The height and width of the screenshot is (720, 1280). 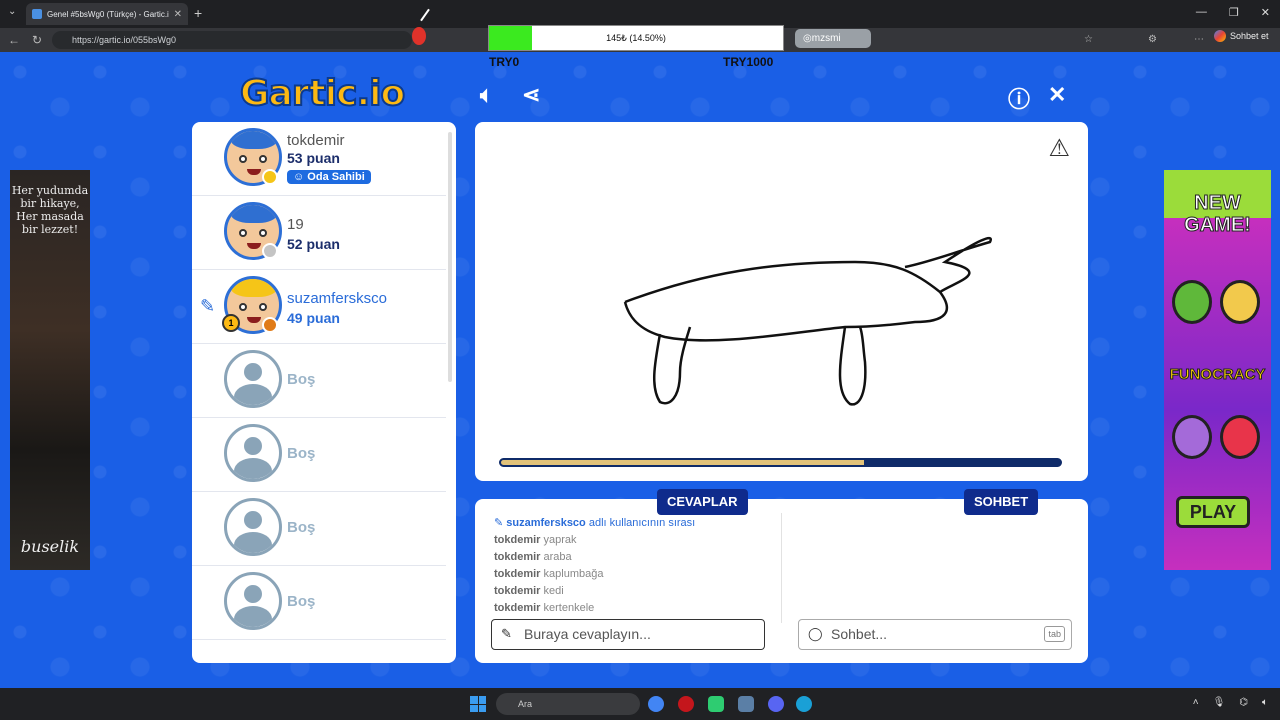 What do you see at coordinates (1001, 502) in the screenshot?
I see `tab-chat: SOHBET` at bounding box center [1001, 502].